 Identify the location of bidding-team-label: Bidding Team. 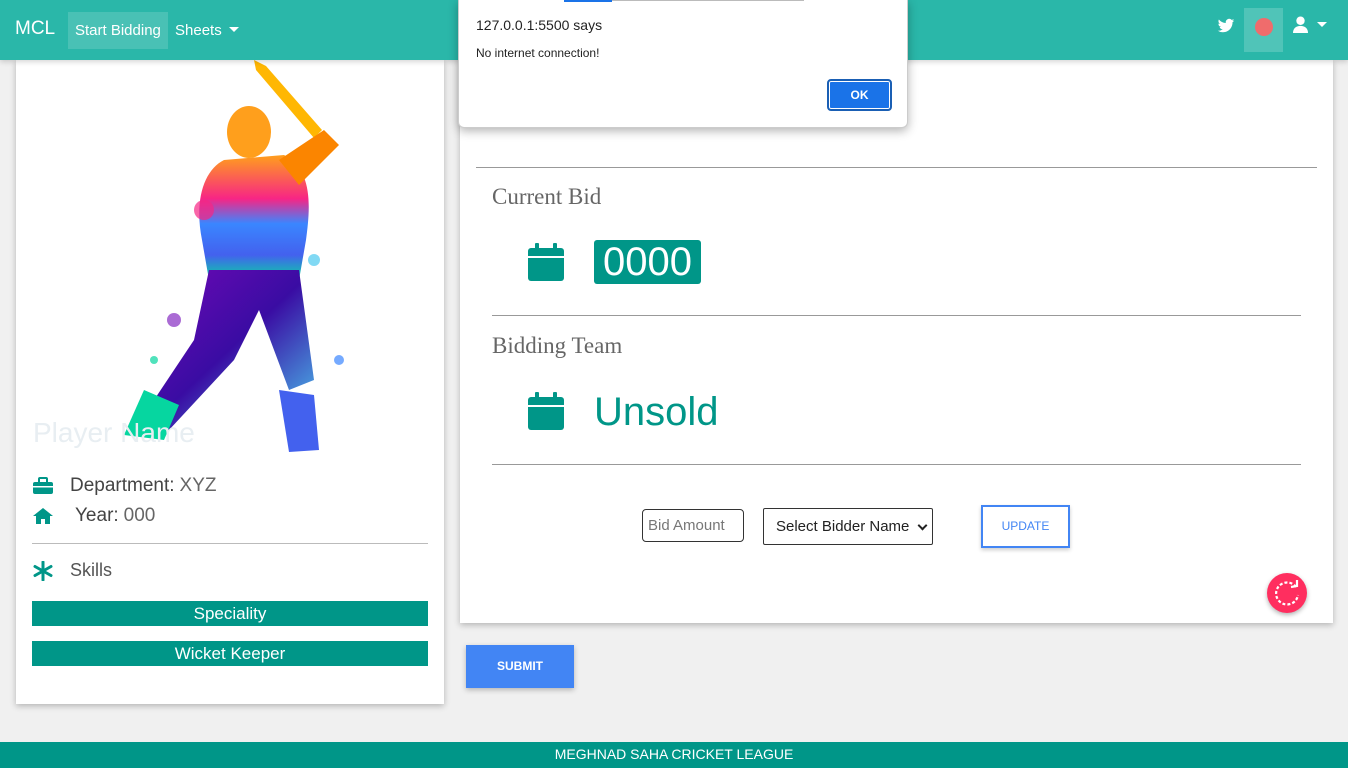
(557, 345).